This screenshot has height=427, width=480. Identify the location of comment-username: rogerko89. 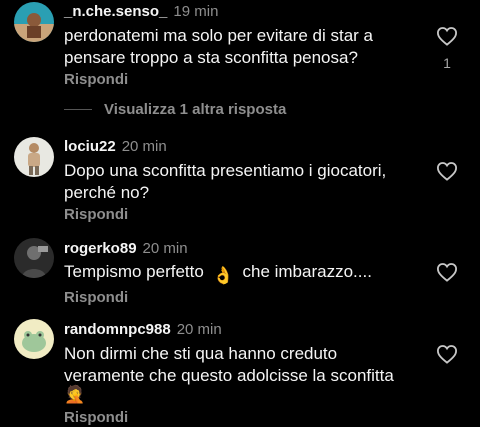
(100, 248).